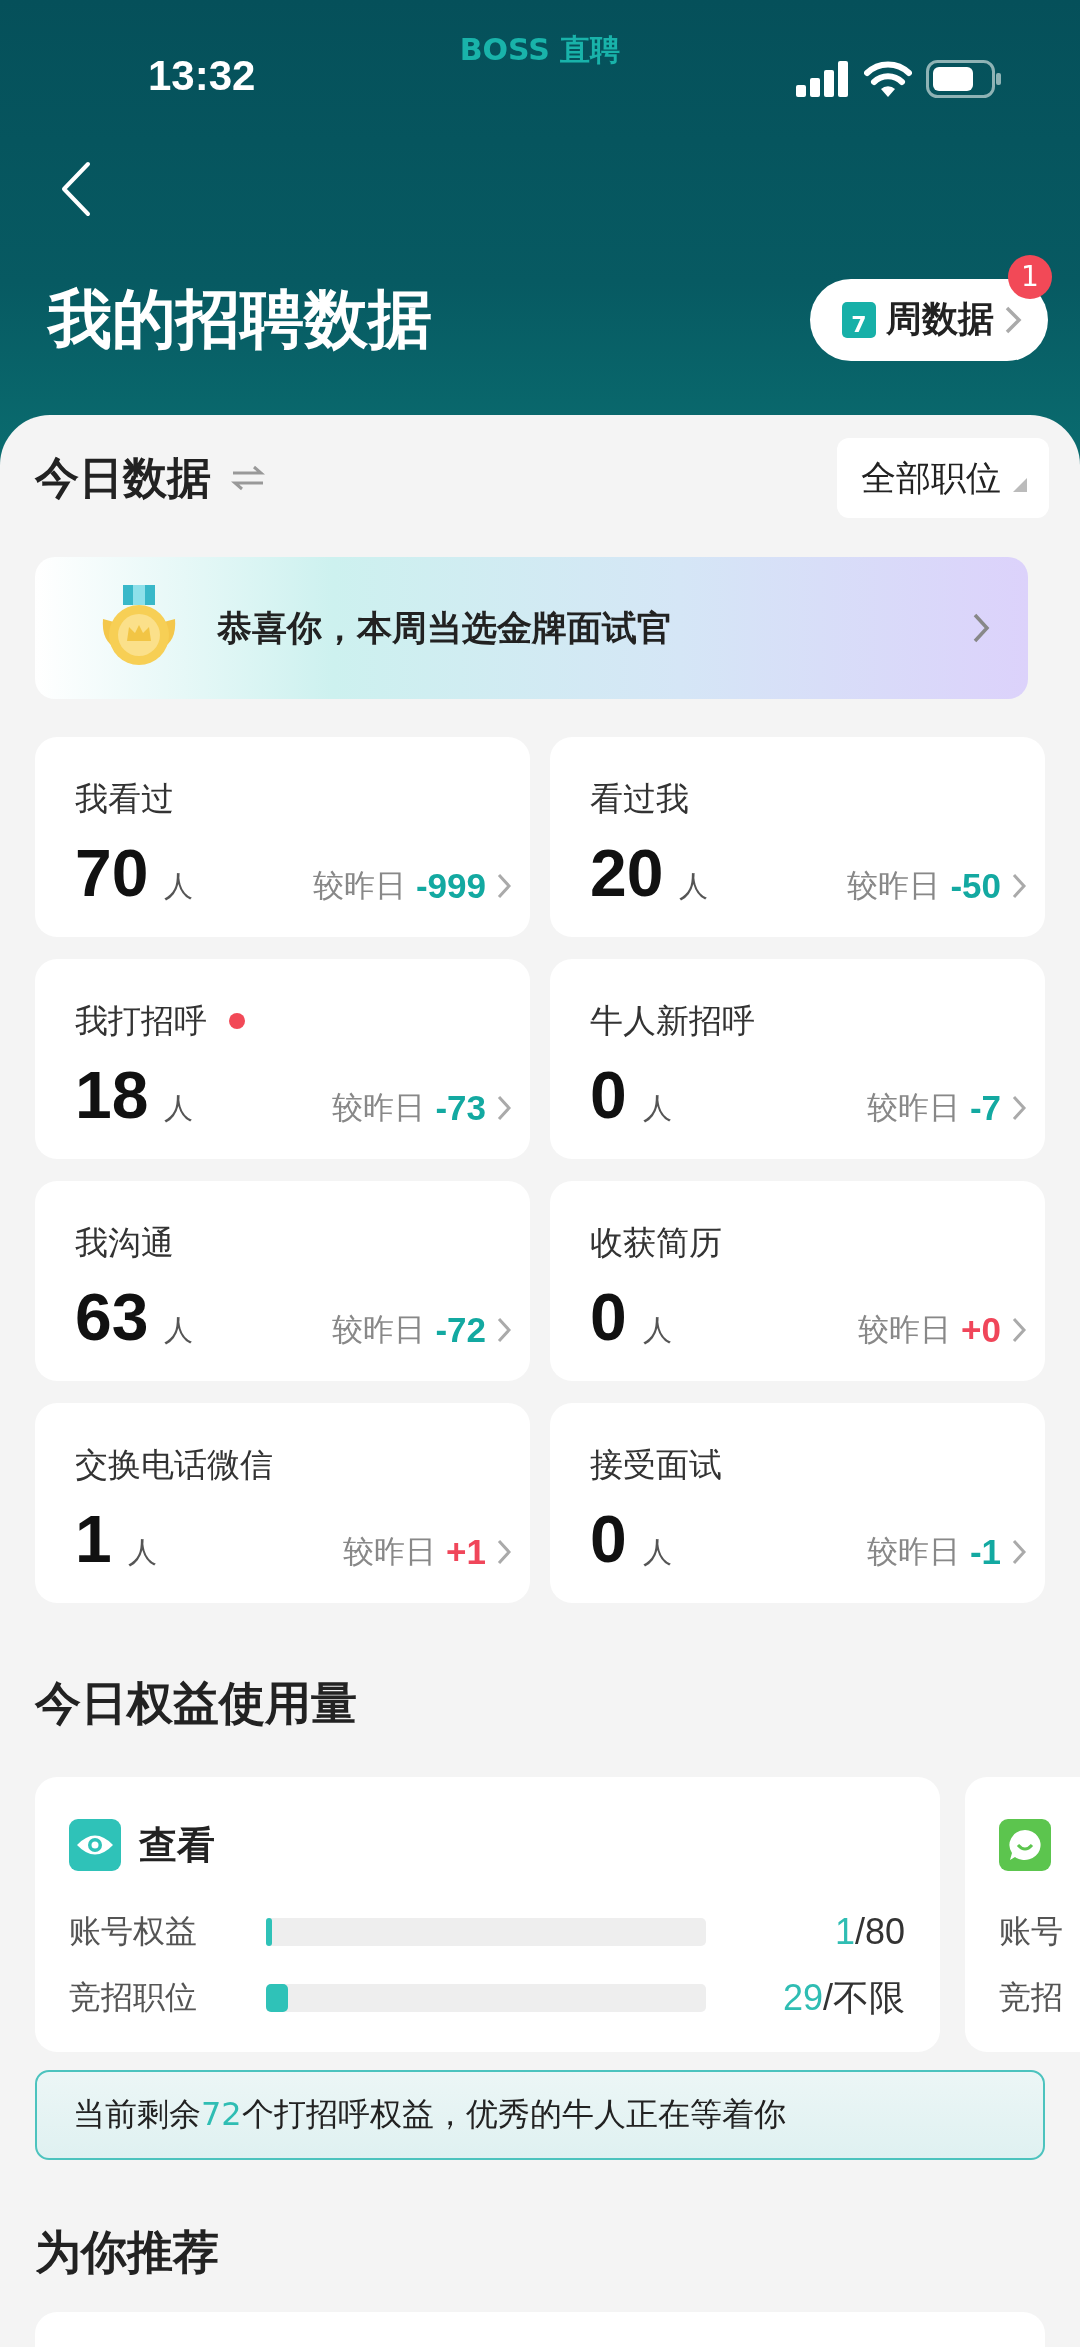 This screenshot has height=2347, width=1080. Describe the element at coordinates (888, 79) in the screenshot. I see `wifi-icon` at that location.